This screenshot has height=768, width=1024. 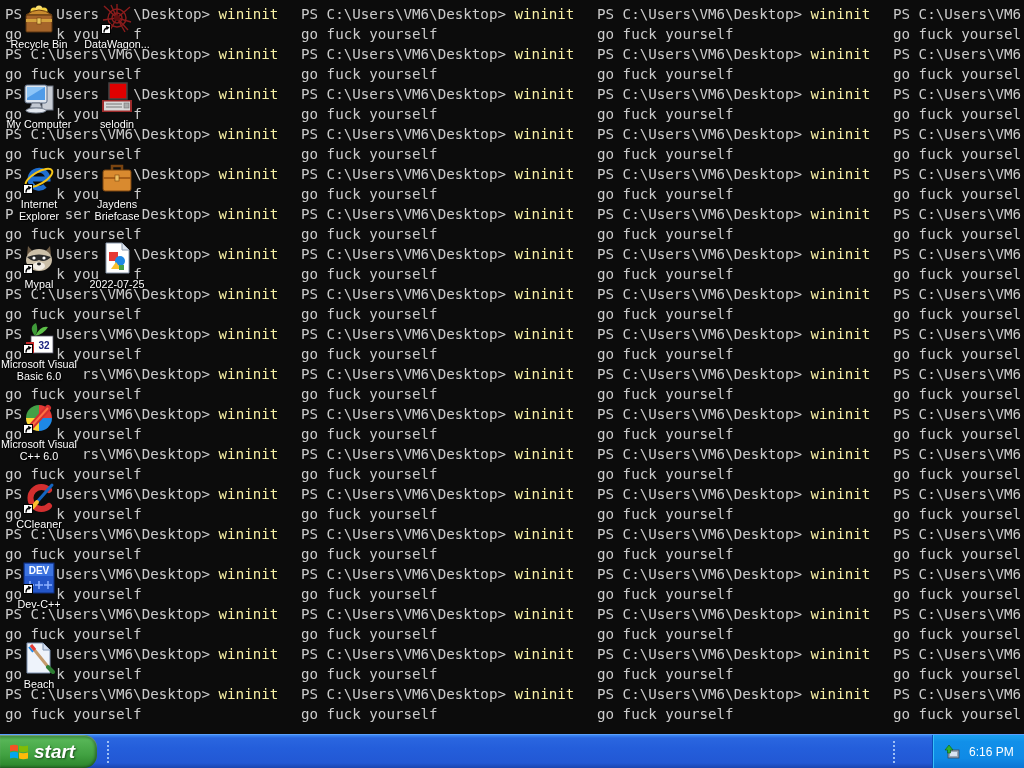 What do you see at coordinates (39, 578) in the screenshot?
I see `dev-tile-icon: DEV` at bounding box center [39, 578].